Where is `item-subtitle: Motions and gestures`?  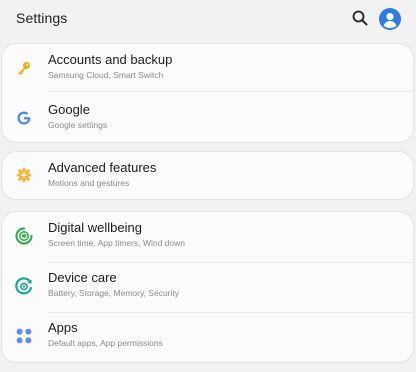 item-subtitle: Motions and gestures is located at coordinates (89, 183).